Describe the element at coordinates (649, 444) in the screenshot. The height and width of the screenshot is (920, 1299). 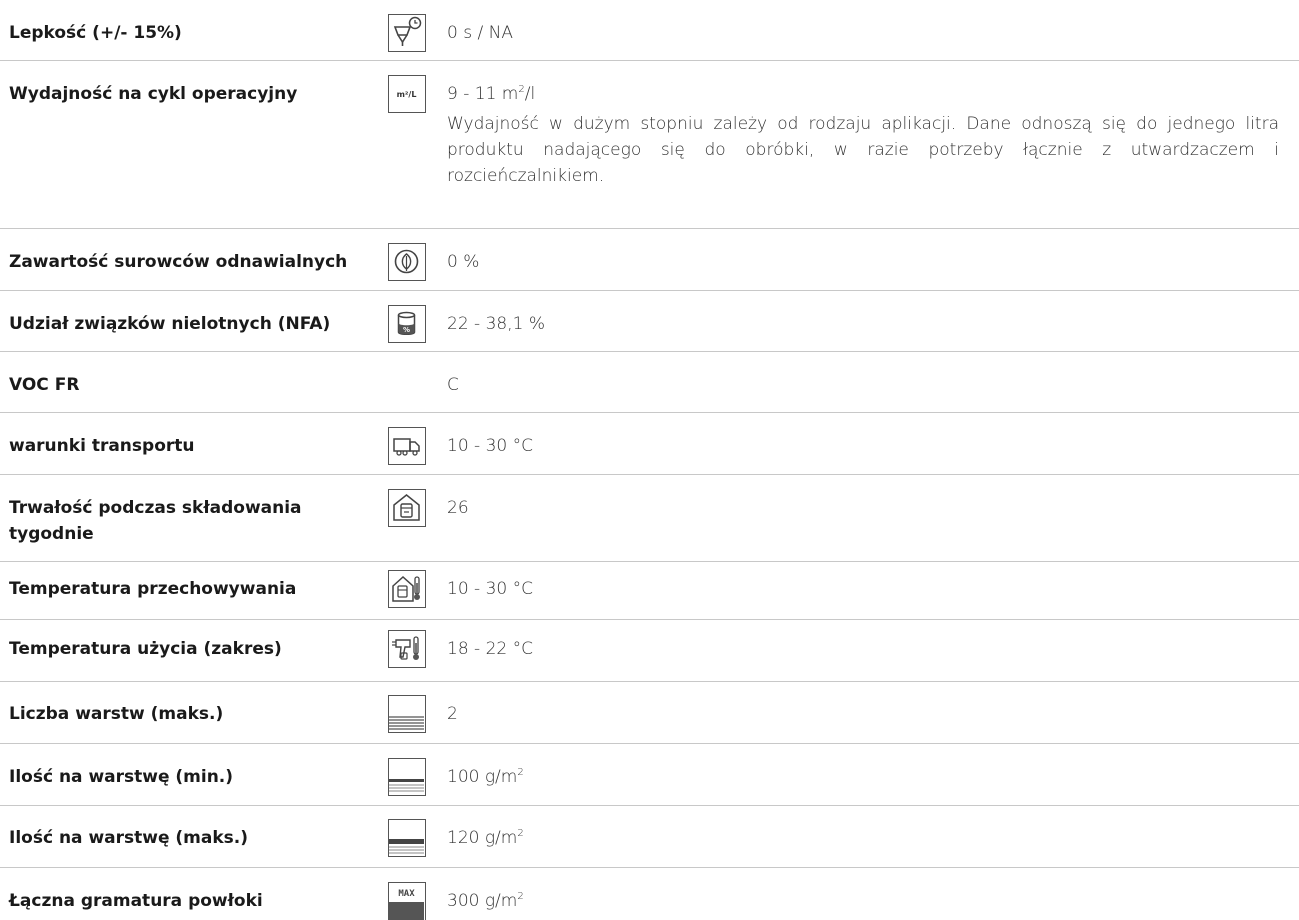
I see `row-transport: warunki transportu 10 - 30 °C` at that location.